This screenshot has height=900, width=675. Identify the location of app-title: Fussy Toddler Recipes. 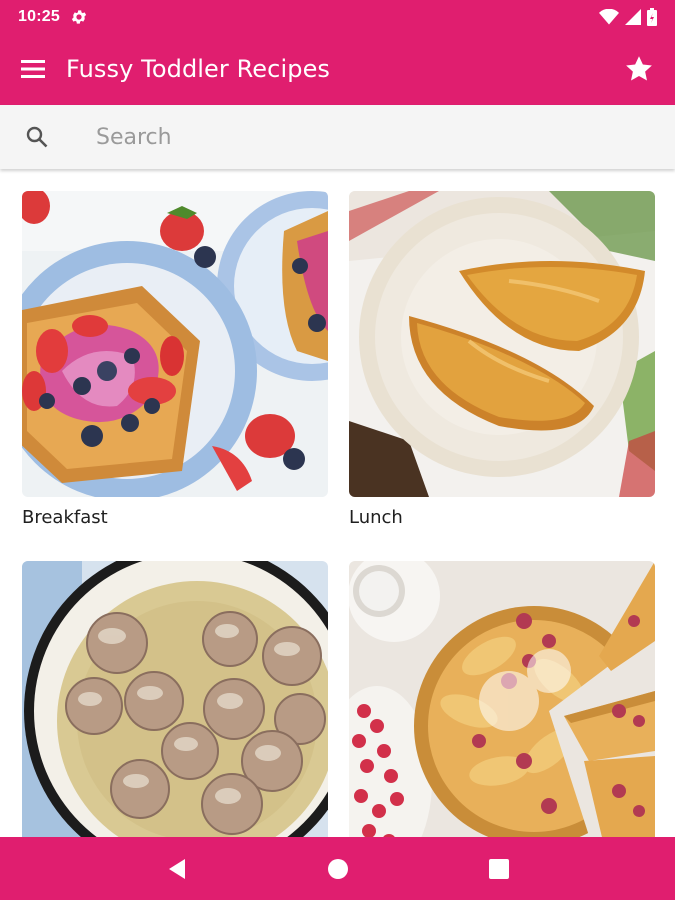
(198, 69).